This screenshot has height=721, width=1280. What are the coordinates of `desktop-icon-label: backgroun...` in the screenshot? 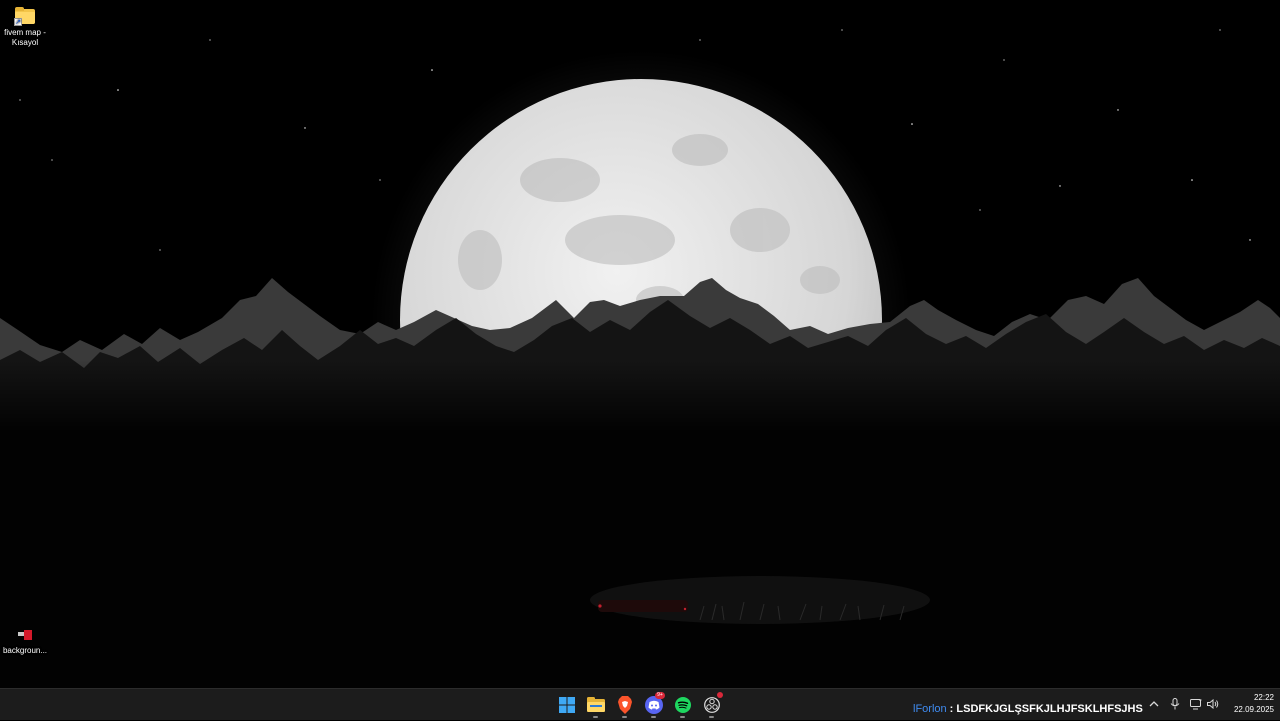 It's located at (25, 650).